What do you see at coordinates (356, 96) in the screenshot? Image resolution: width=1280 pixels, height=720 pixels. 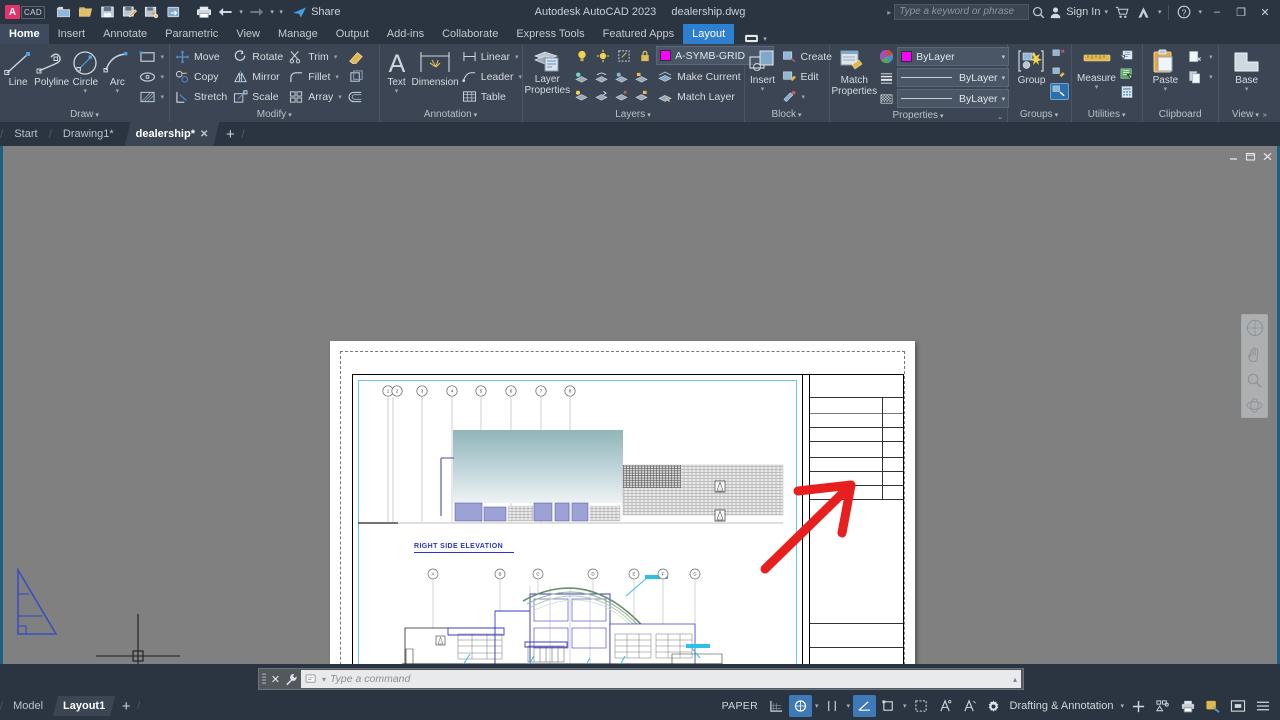 I see `modify-offset-button` at bounding box center [356, 96].